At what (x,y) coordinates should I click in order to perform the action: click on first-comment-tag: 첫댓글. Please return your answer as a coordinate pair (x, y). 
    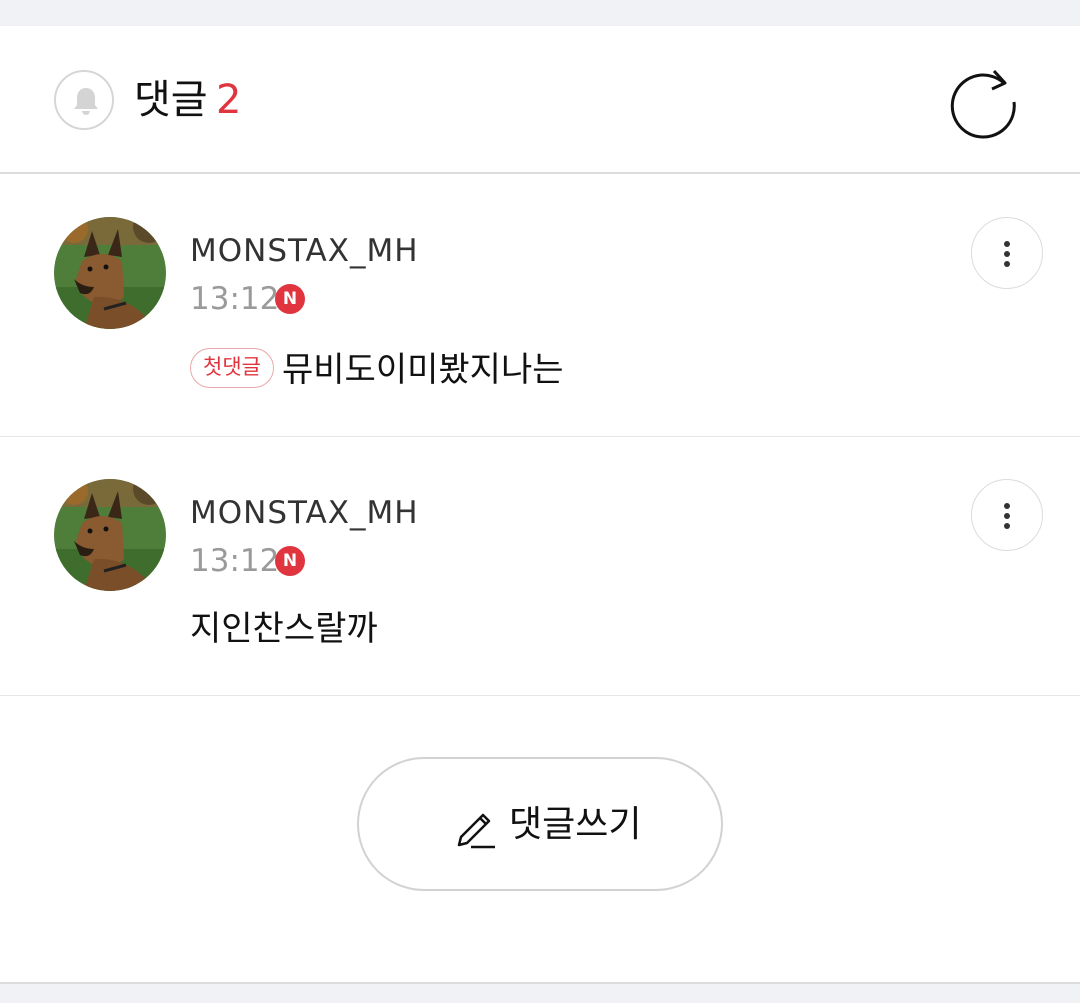
    Looking at the image, I should click on (232, 368).